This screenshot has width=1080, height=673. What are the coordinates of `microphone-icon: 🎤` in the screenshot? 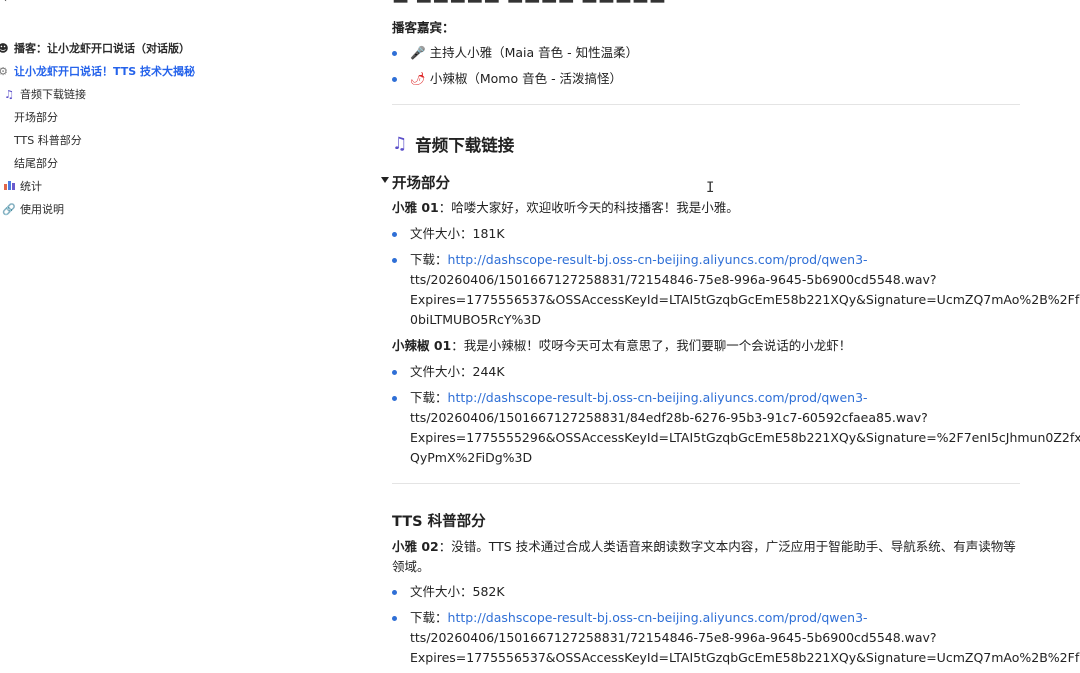 It's located at (418, 52).